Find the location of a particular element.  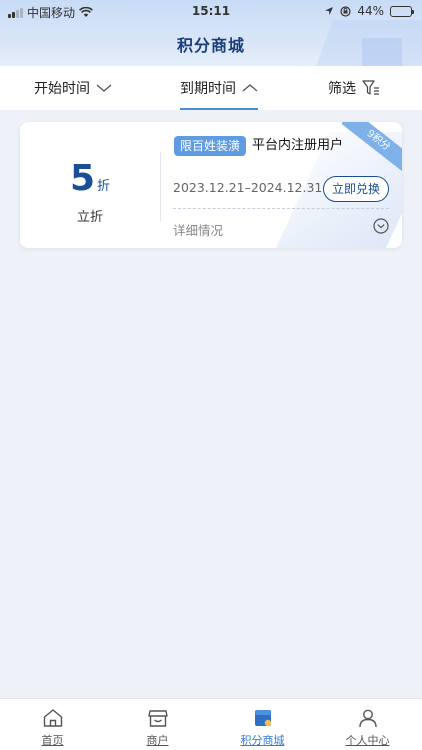

tab-merchants-label: 商户 is located at coordinates (157, 740).